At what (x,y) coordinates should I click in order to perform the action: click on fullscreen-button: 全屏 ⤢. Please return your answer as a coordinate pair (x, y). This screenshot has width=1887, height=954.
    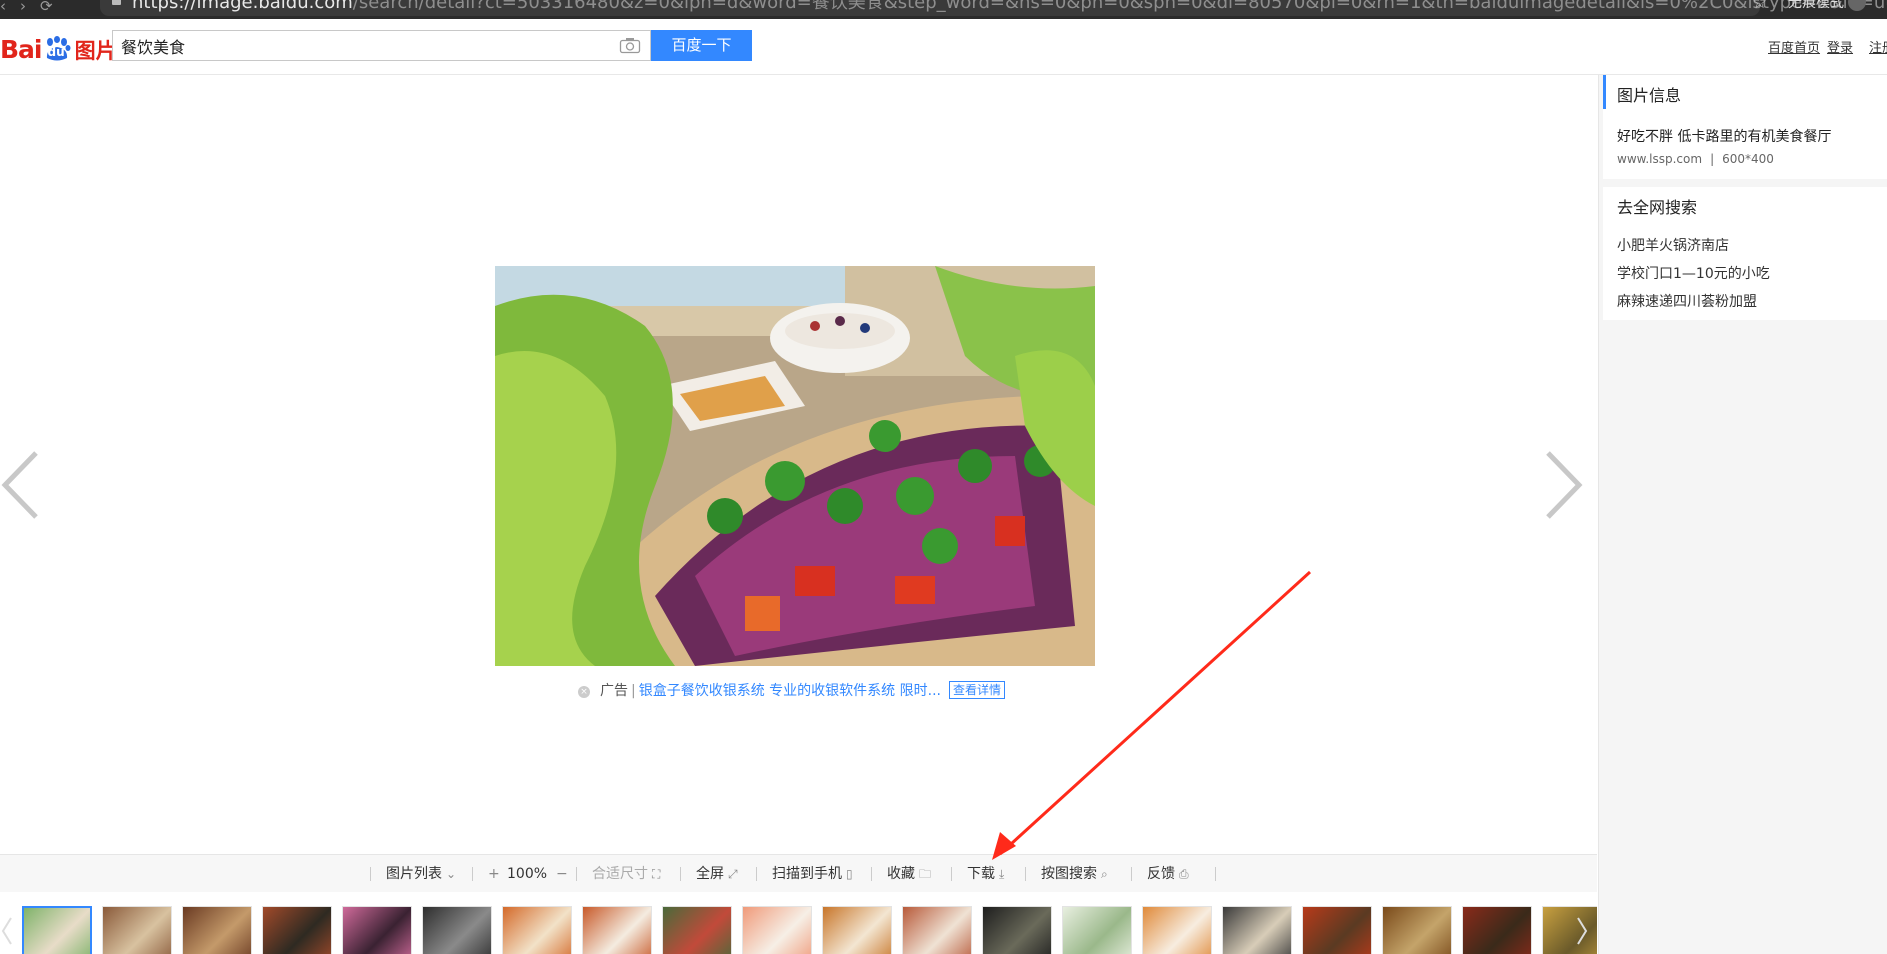
    Looking at the image, I should click on (717, 874).